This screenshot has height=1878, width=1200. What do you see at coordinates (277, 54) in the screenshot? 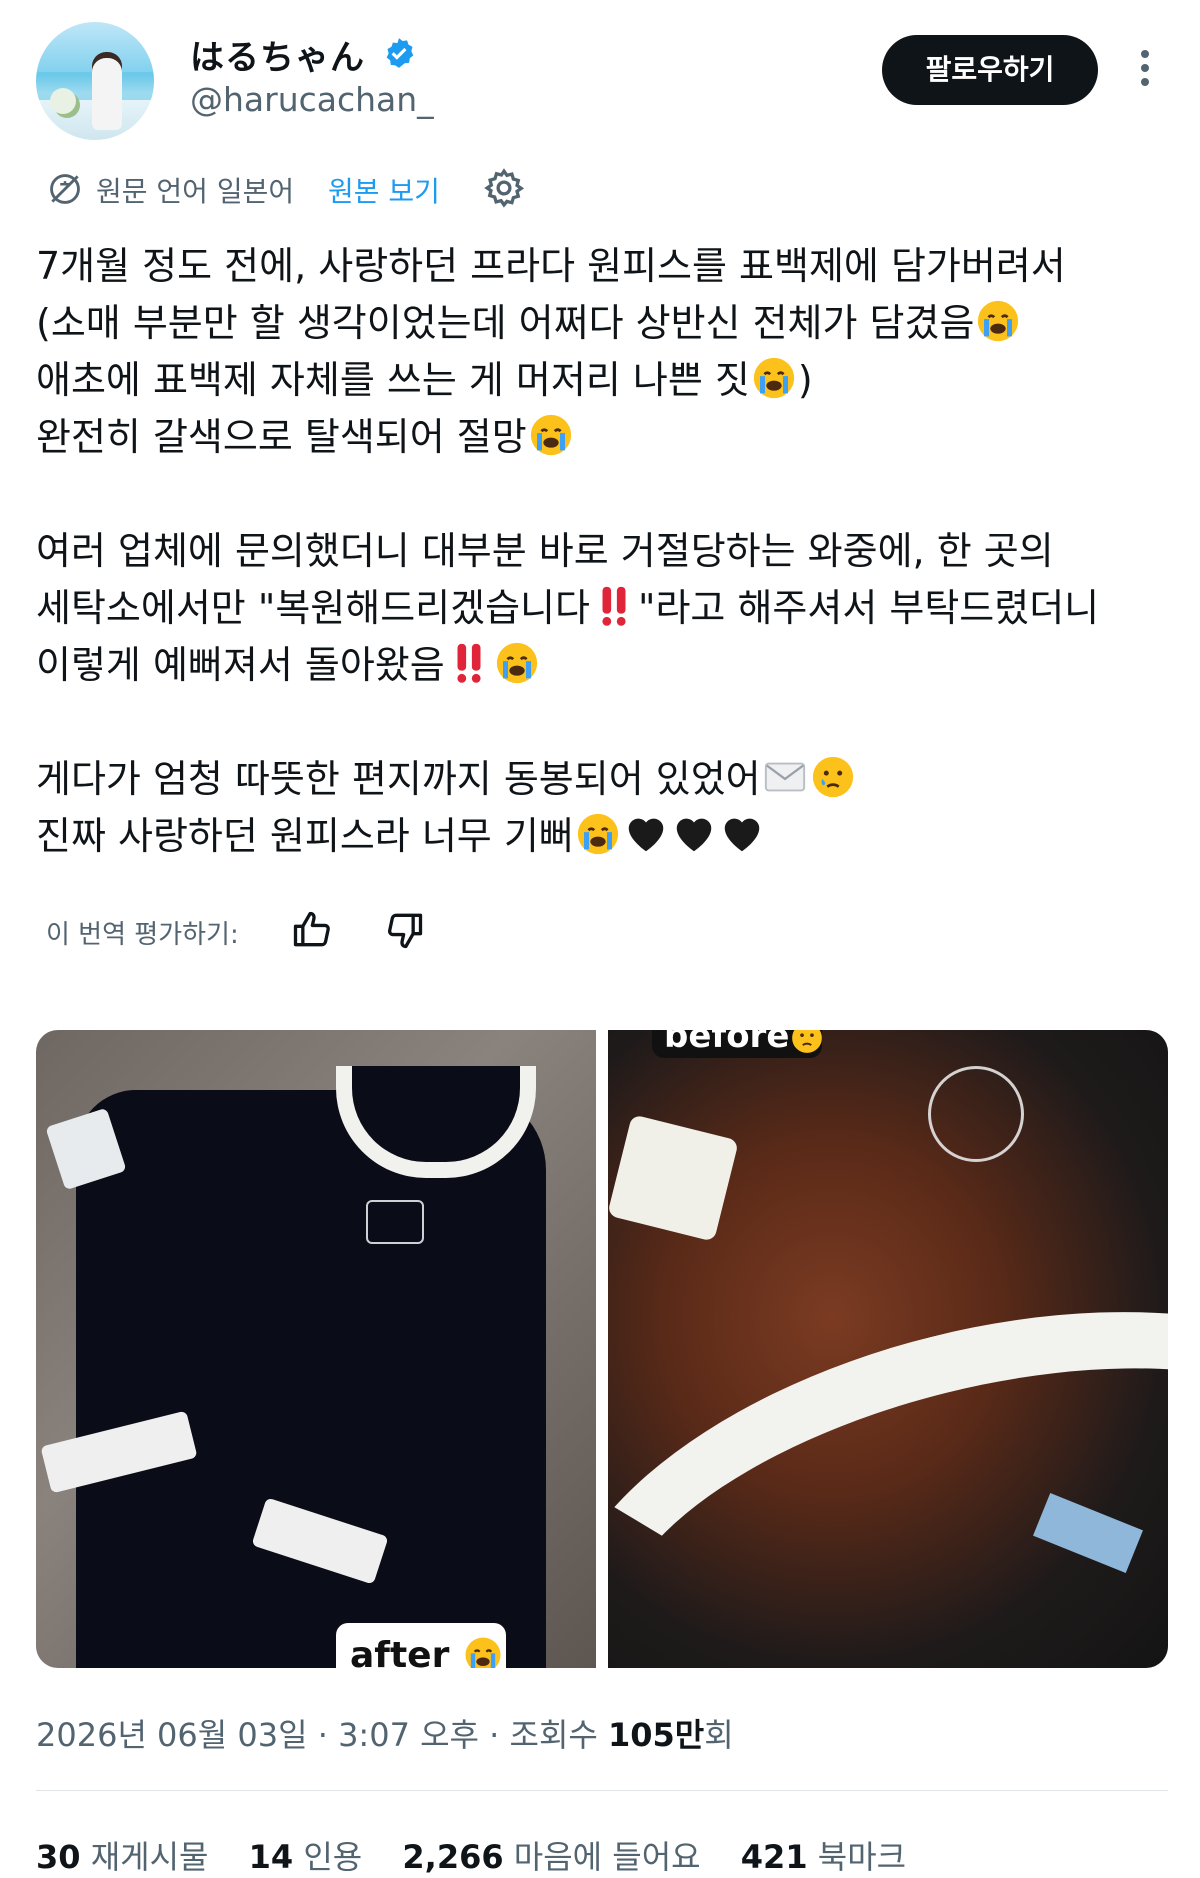
I see `display-name: はるちゃん` at bounding box center [277, 54].